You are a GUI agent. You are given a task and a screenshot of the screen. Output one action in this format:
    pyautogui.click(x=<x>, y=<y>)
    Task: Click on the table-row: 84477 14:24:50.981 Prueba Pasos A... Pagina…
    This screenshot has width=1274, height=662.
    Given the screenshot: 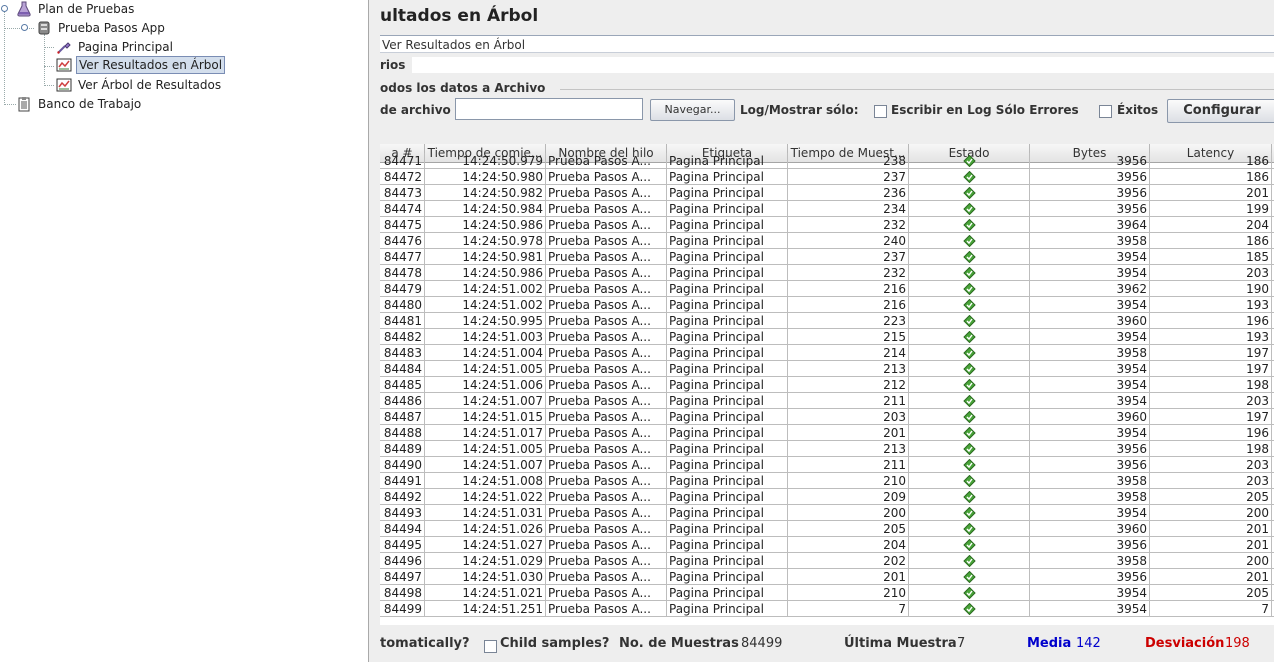 What is the action you would take?
    pyautogui.click(x=827, y=257)
    